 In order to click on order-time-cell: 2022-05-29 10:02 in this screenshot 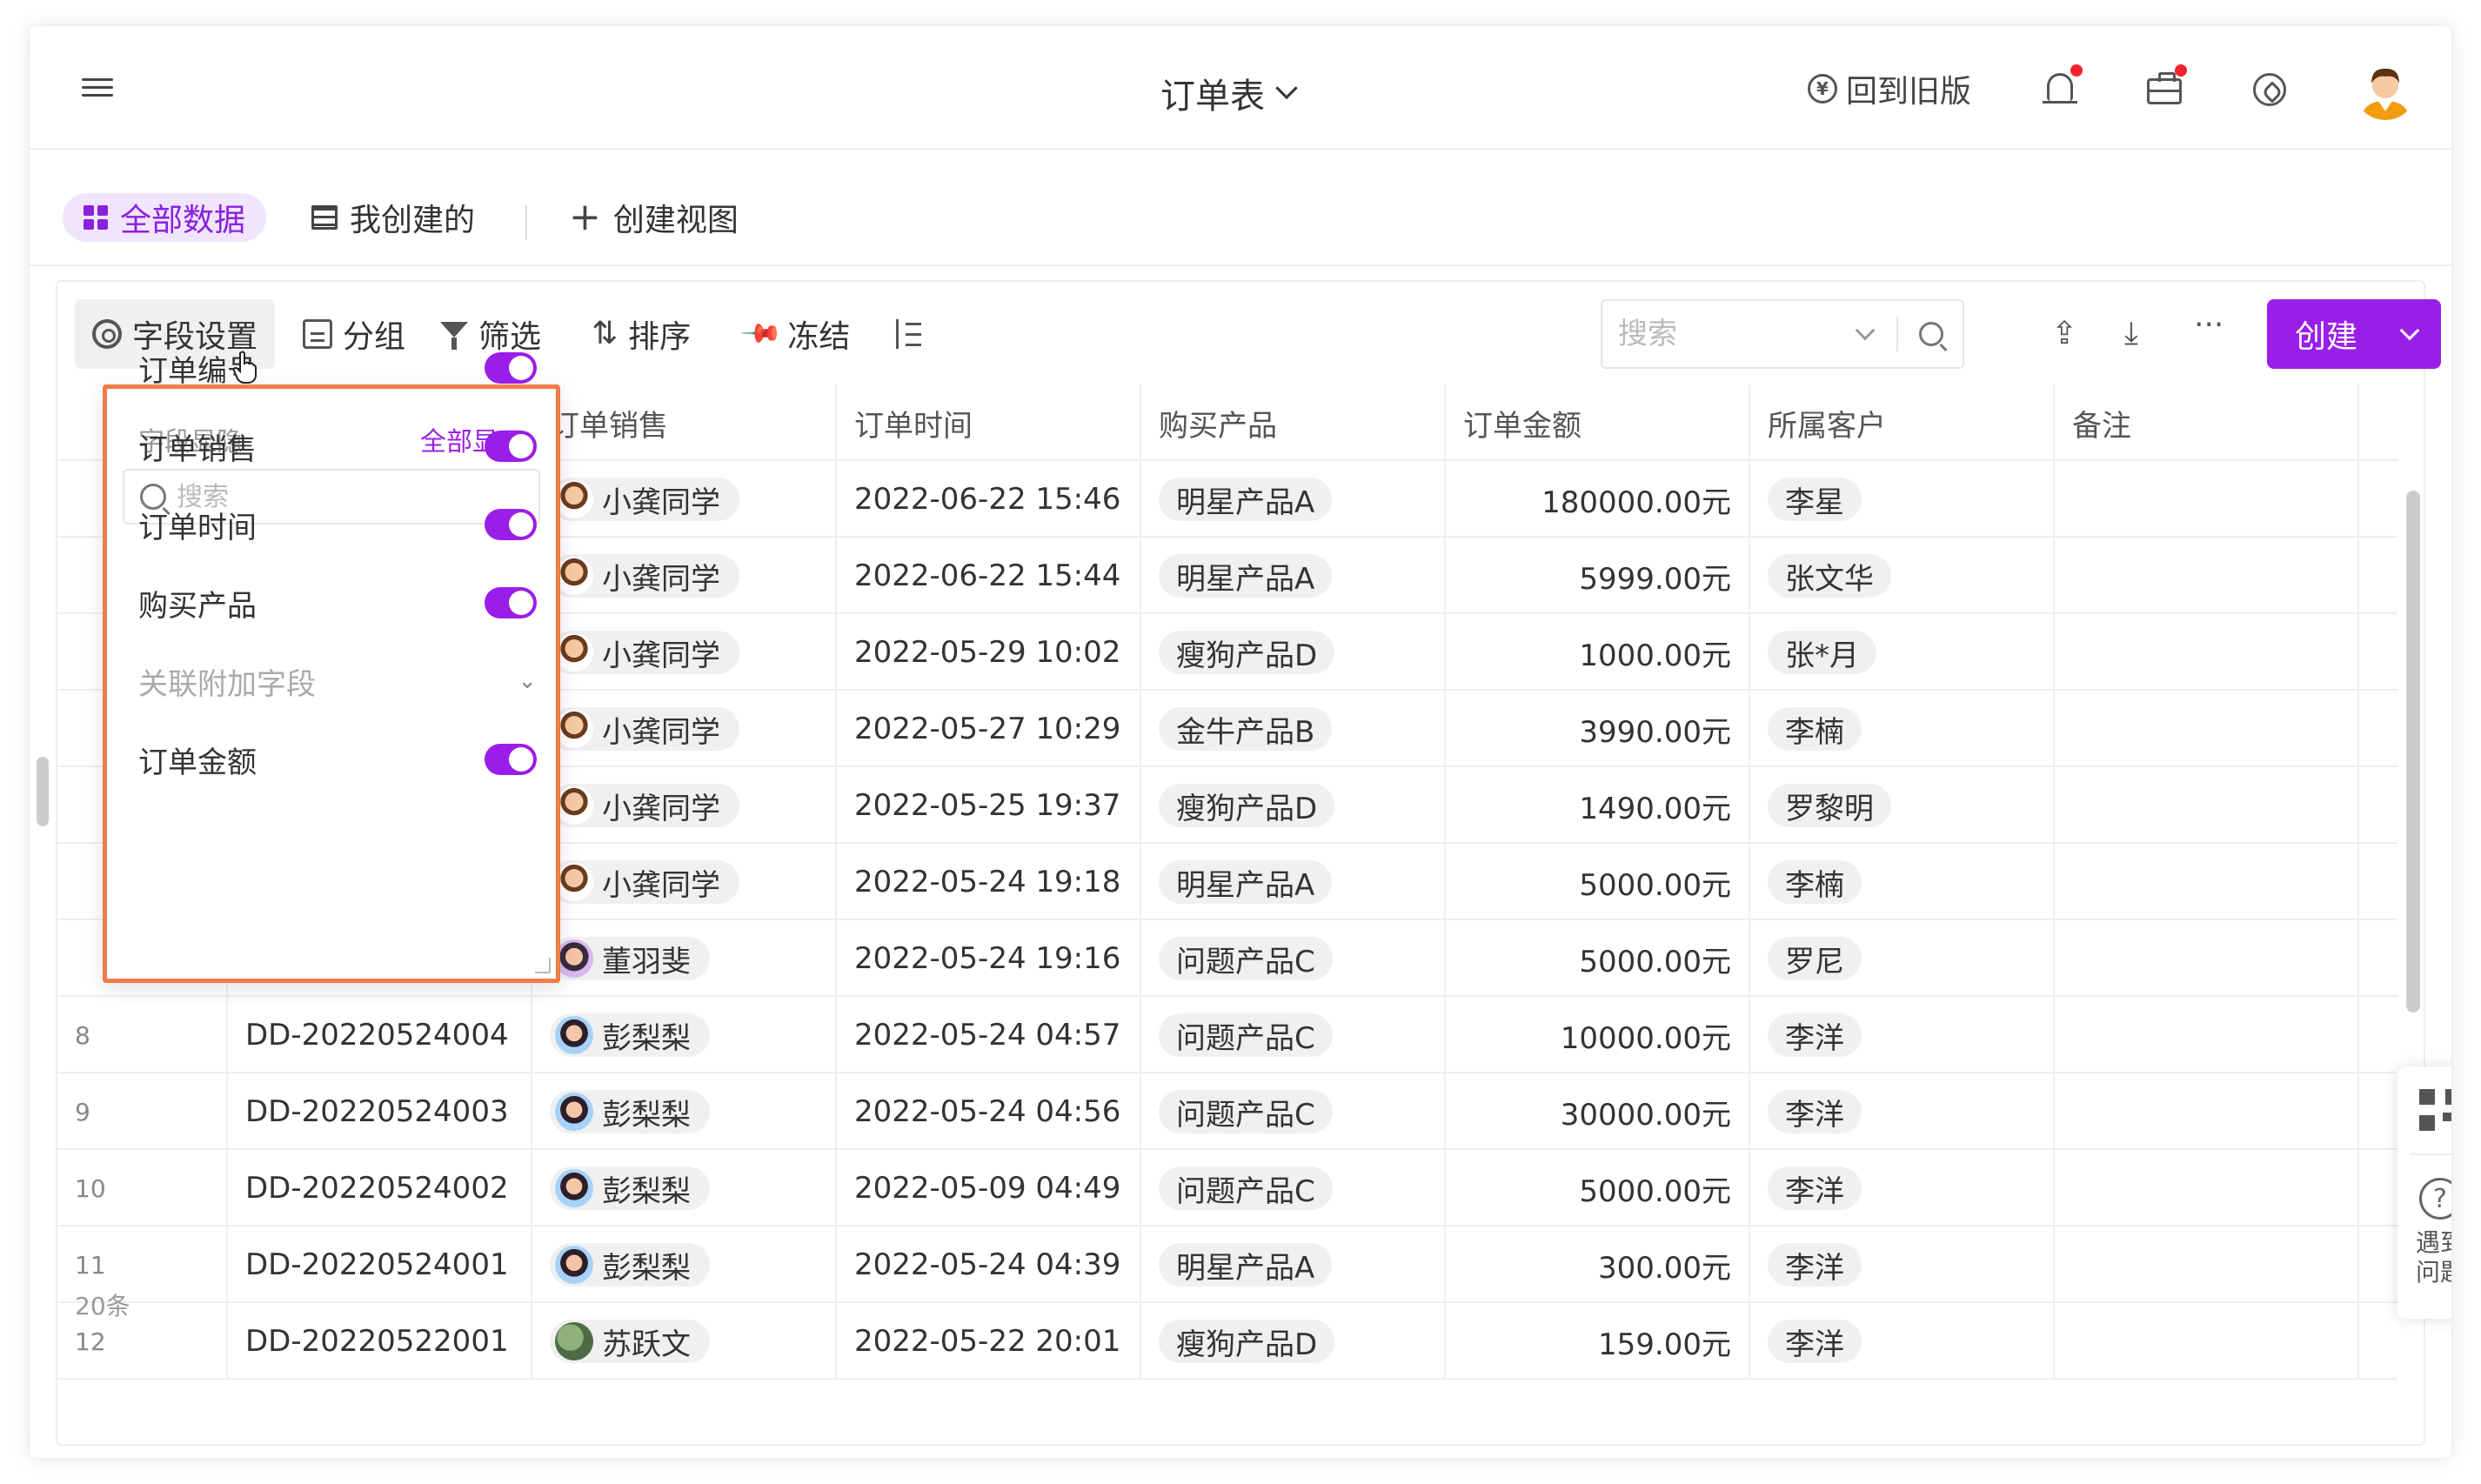, I will do `click(989, 652)`.